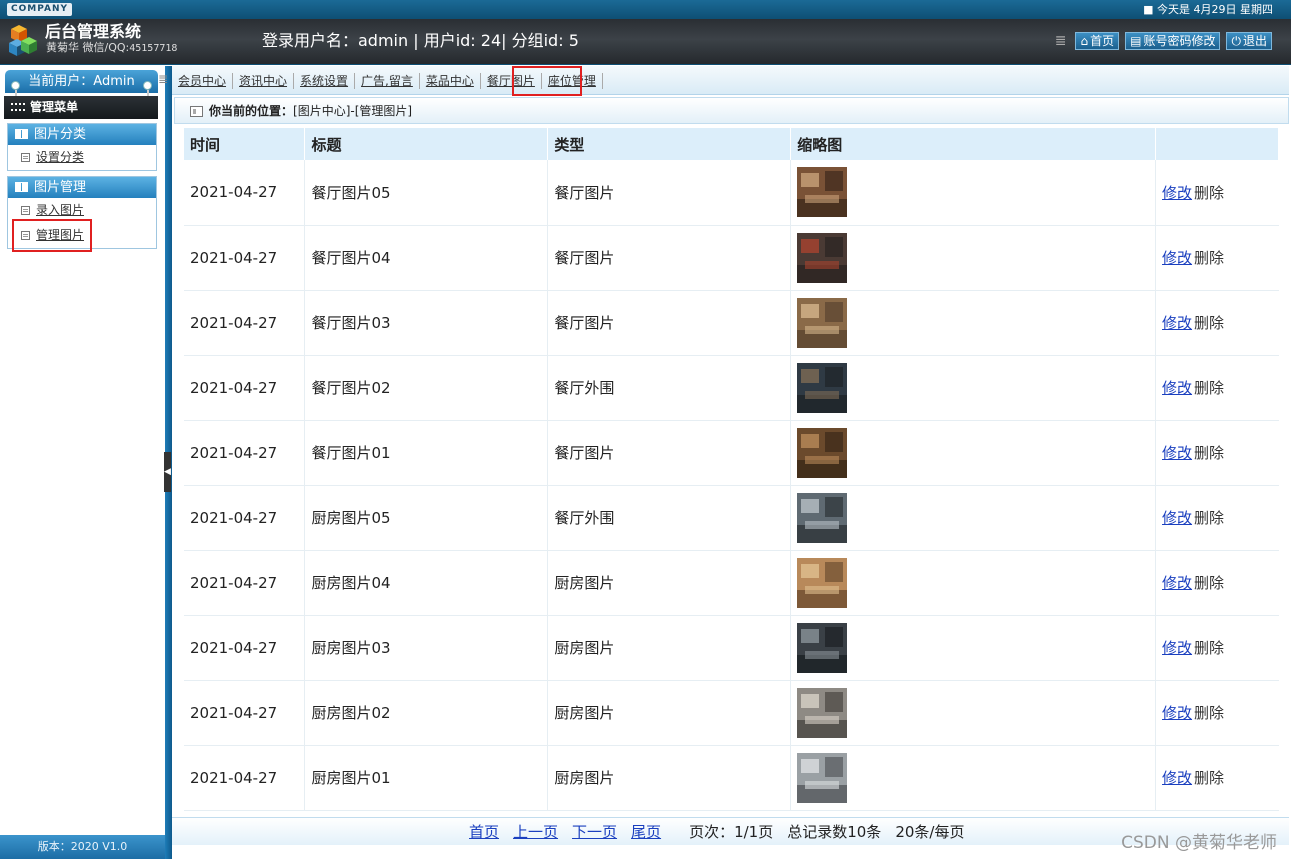  What do you see at coordinates (426, 257) in the screenshot?
I see `cell-title: 餐厅图片04` at bounding box center [426, 257].